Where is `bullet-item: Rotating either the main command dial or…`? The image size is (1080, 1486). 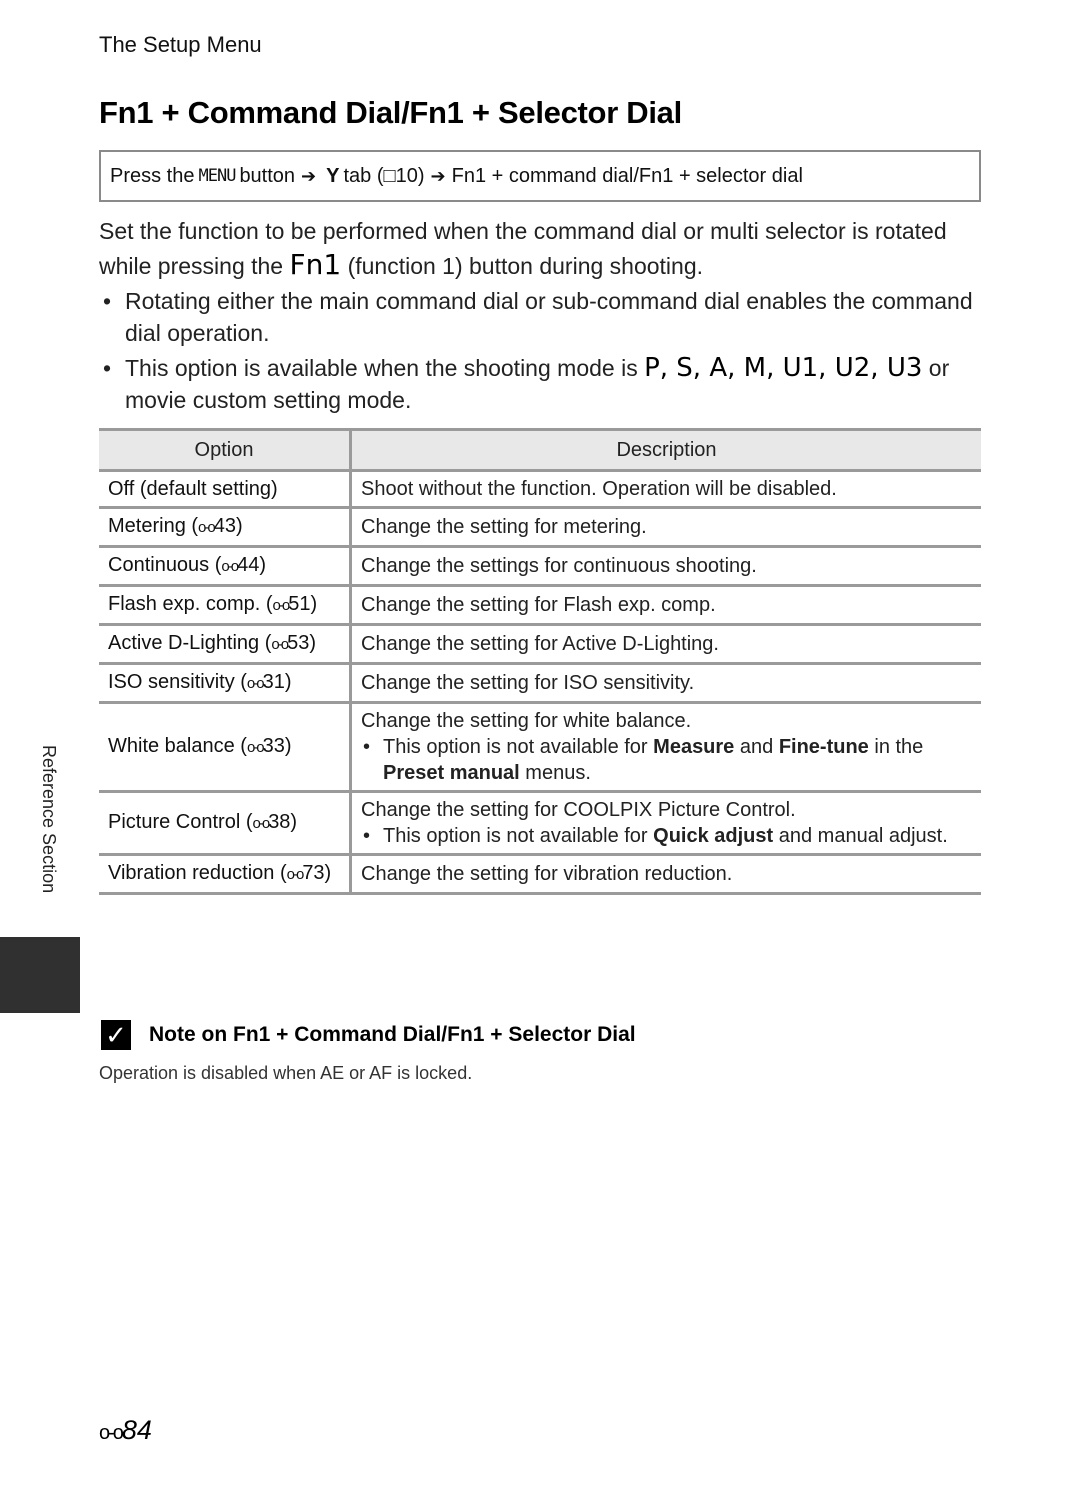
bullet-item: Rotating either the main command dial or… is located at coordinates (544, 317).